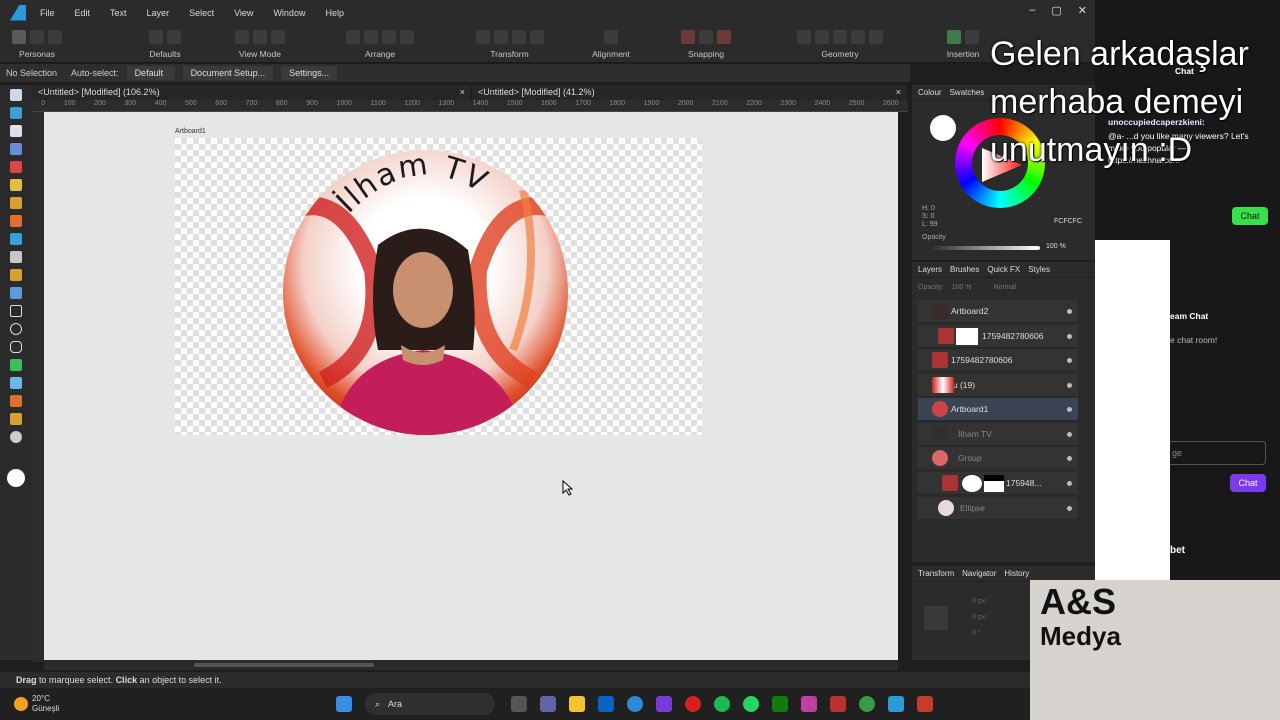 The height and width of the screenshot is (720, 1280). What do you see at coordinates (963, 43) in the screenshot?
I see `insertion-group: Insertion` at bounding box center [963, 43].